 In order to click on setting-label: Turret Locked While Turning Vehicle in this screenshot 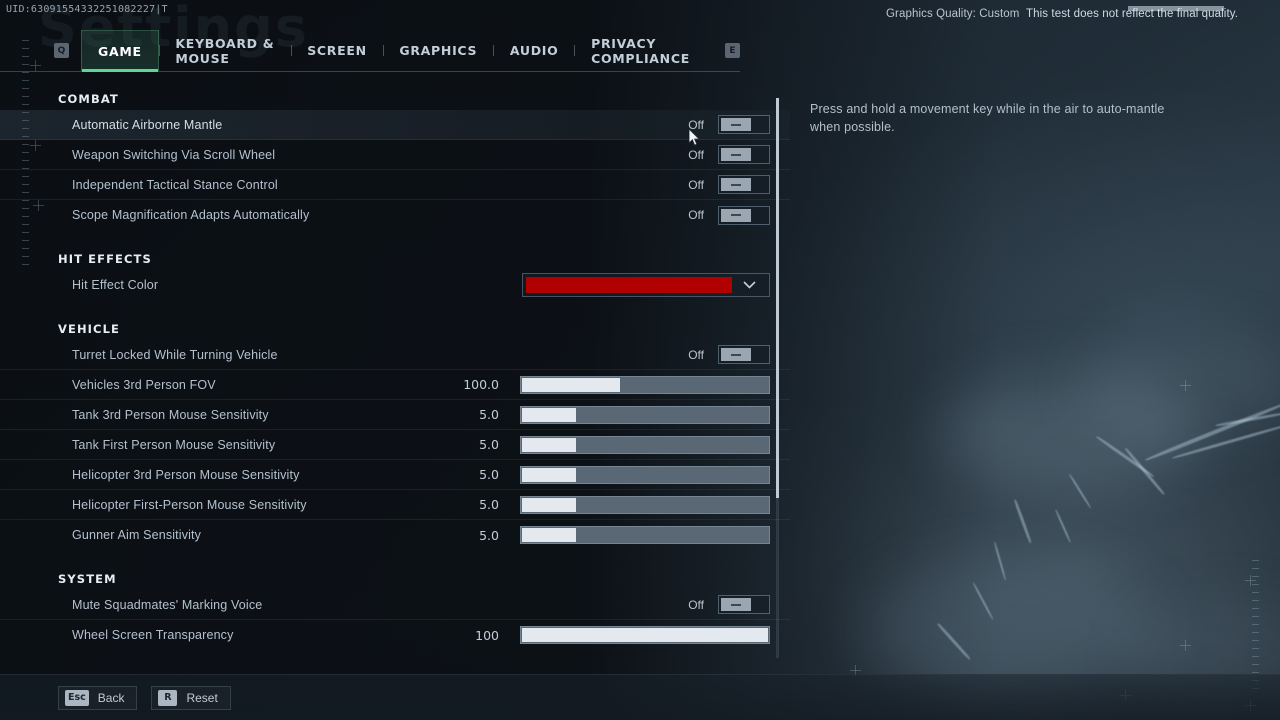, I will do `click(175, 354)`.